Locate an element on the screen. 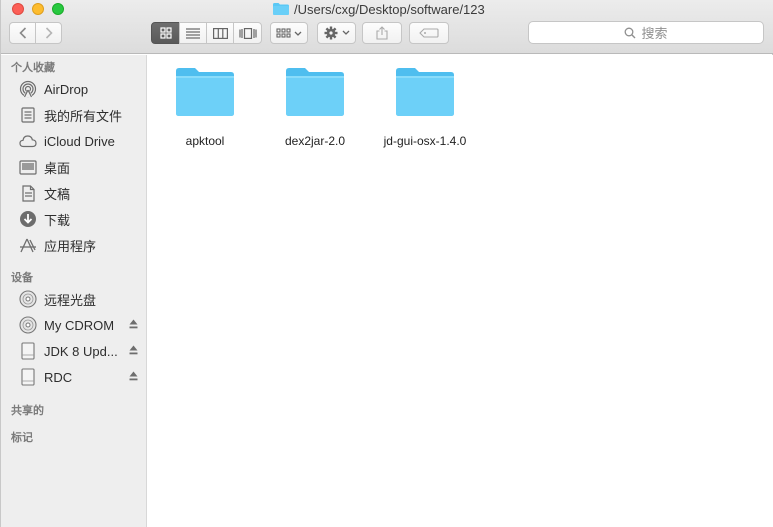 This screenshot has height=527, width=773. chevron-left-icon is located at coordinates (22, 33).